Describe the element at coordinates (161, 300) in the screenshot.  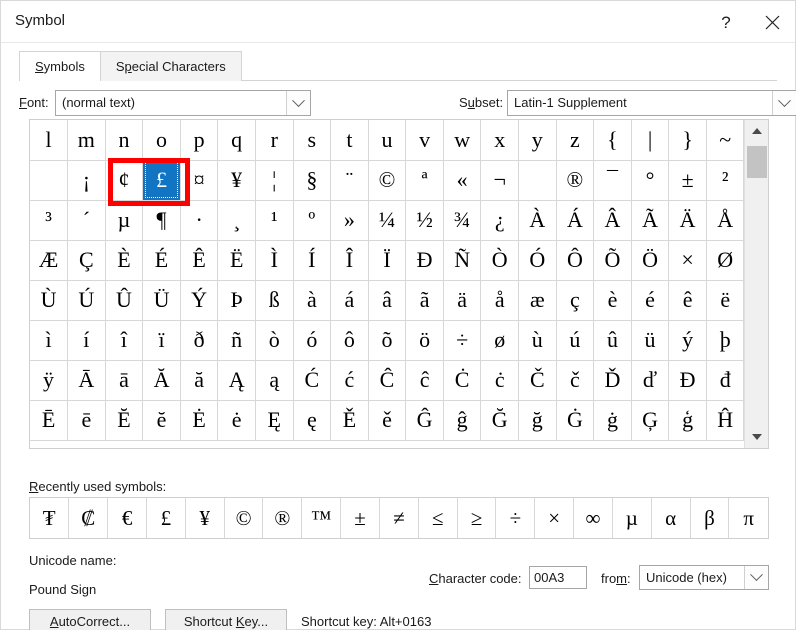
I see `symbol-cell: Ü` at that location.